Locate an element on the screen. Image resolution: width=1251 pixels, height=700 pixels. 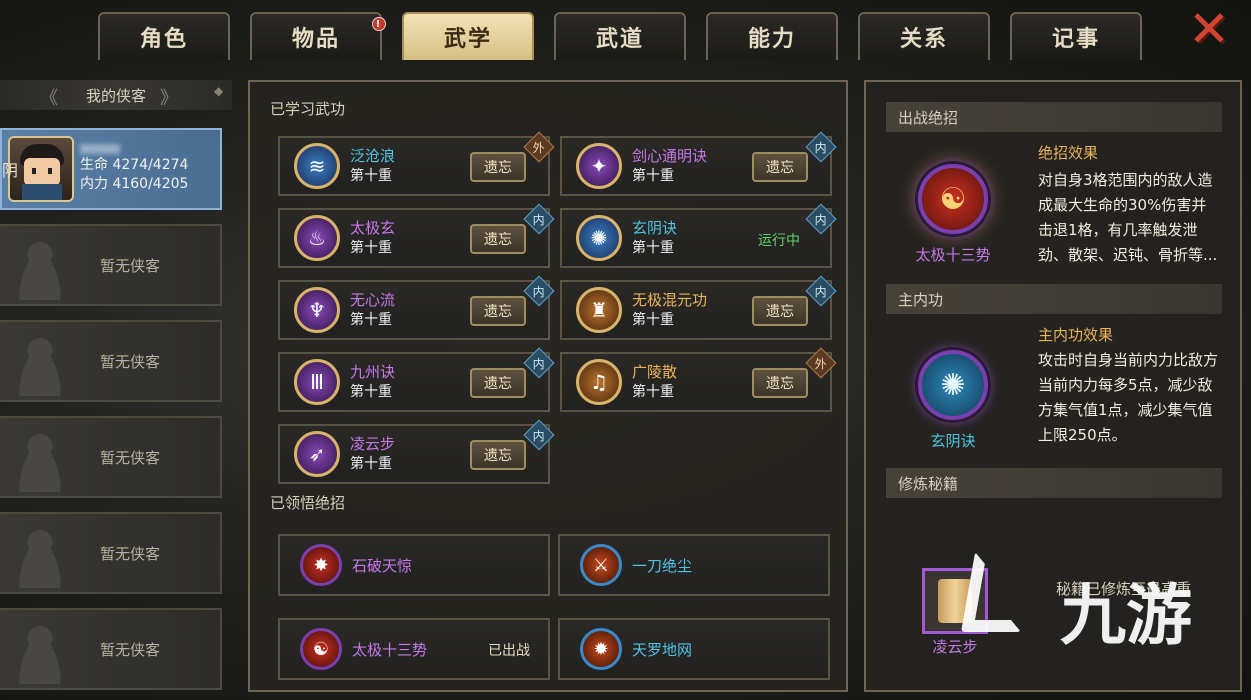
watermark: 九游 is located at coordinates (1126, 615).